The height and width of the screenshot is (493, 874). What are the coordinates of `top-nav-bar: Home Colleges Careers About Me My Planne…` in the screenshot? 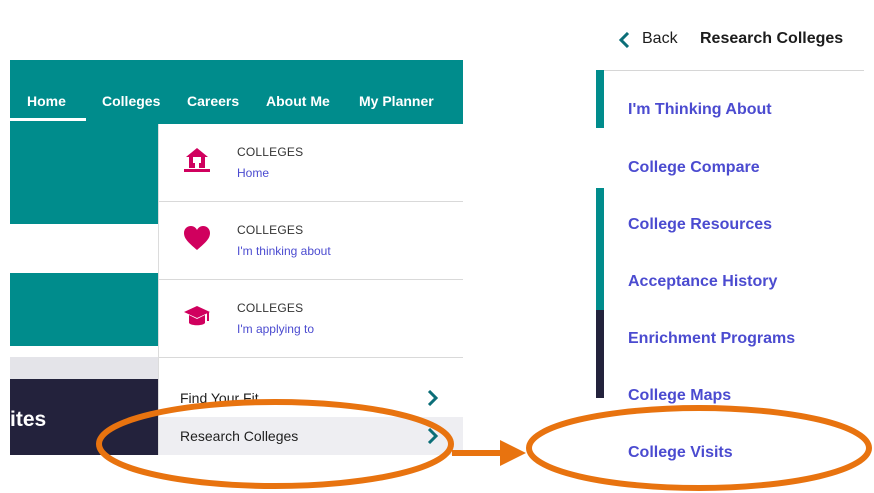 It's located at (236, 92).